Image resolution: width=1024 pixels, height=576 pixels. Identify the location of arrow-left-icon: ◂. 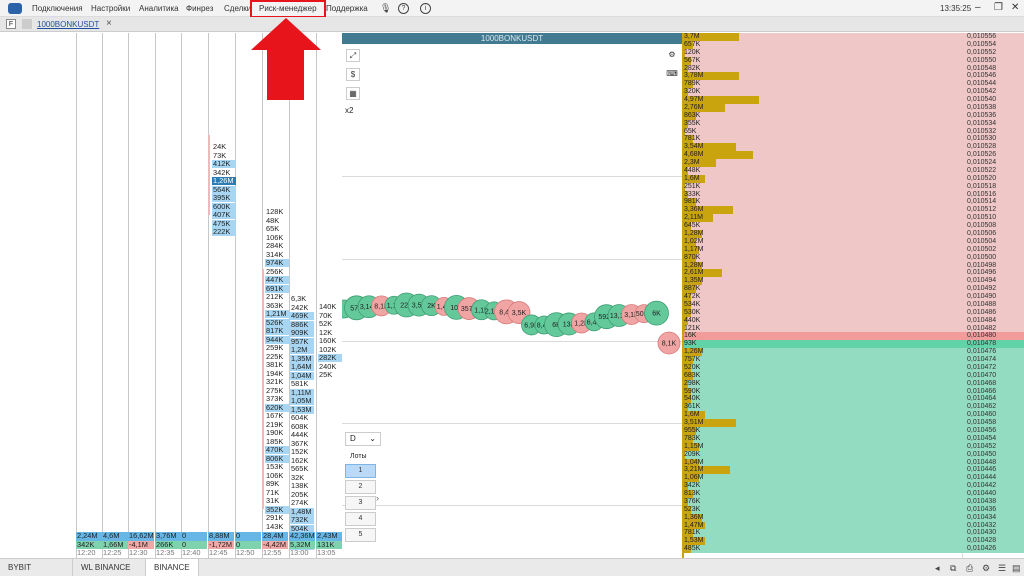
(937, 568).